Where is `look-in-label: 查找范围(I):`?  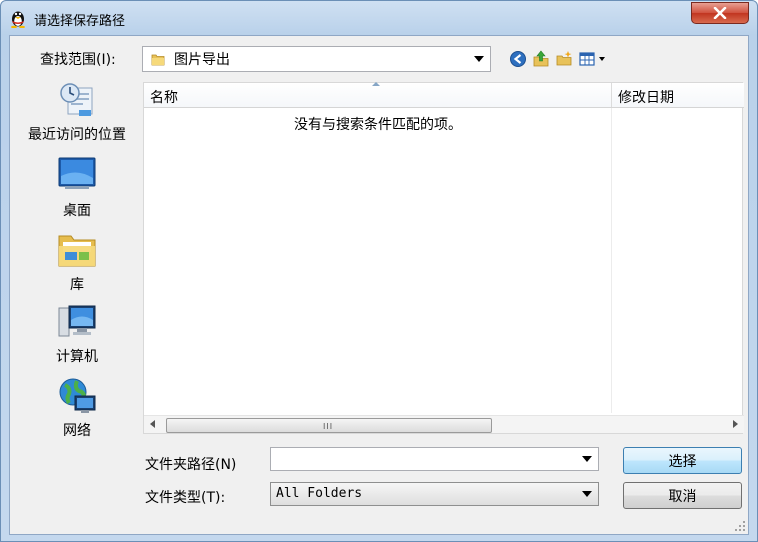 look-in-label: 查找范围(I): is located at coordinates (78, 60).